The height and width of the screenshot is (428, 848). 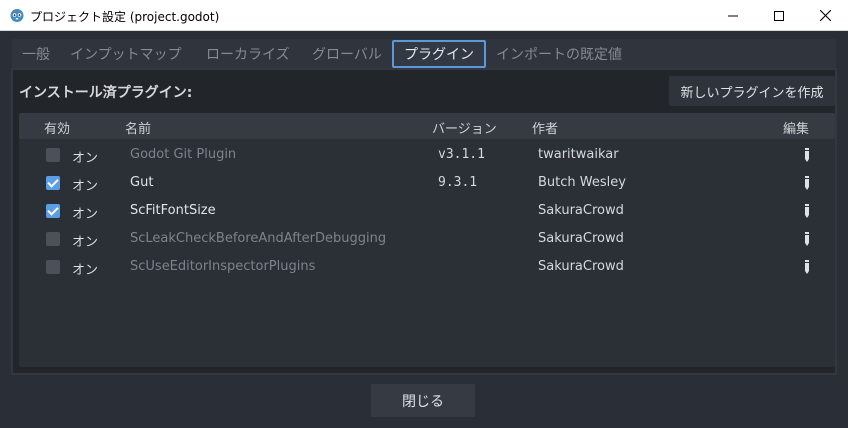 What do you see at coordinates (582, 182) in the screenshot?
I see `plugin-author: Butch Wesley` at bounding box center [582, 182].